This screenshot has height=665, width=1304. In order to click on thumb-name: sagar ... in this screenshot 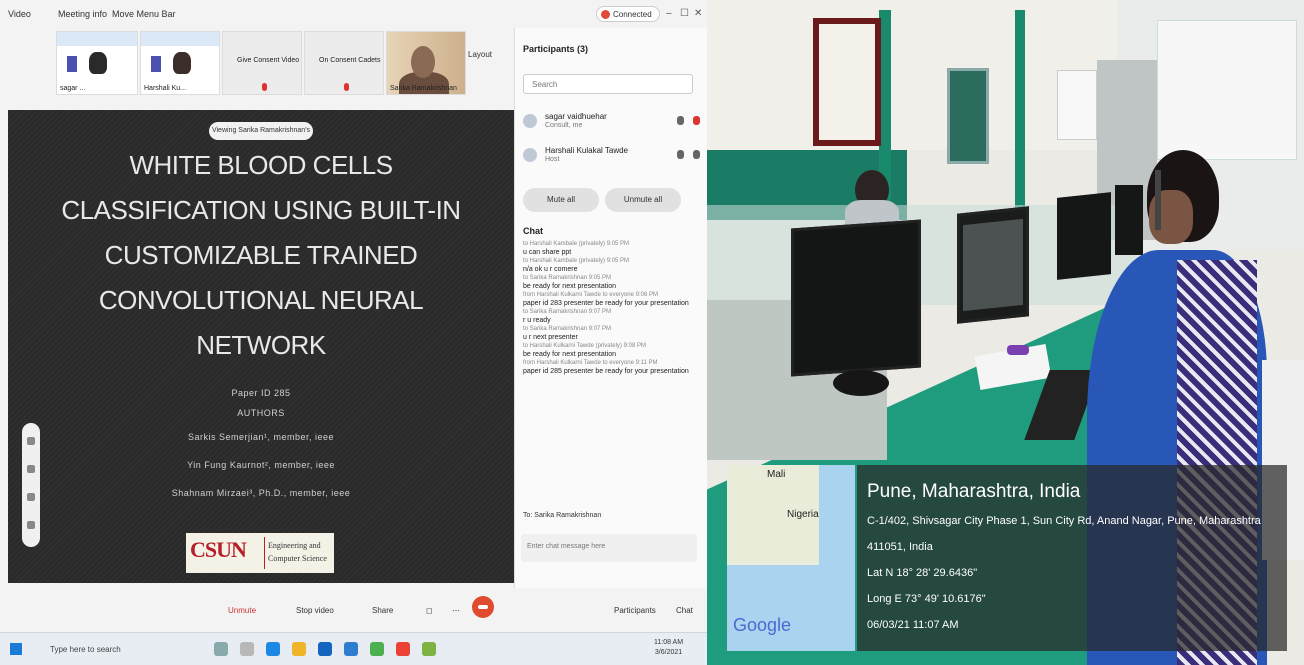, I will do `click(73, 88)`.